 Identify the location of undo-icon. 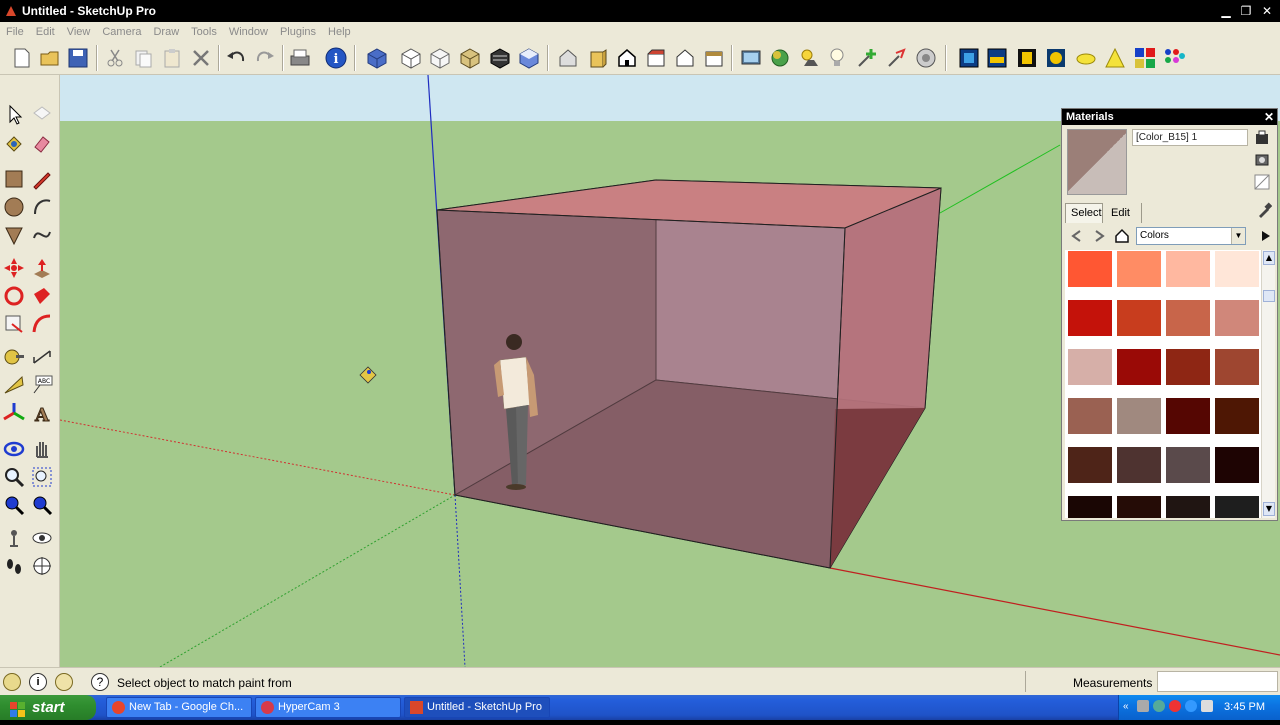
(236, 58).